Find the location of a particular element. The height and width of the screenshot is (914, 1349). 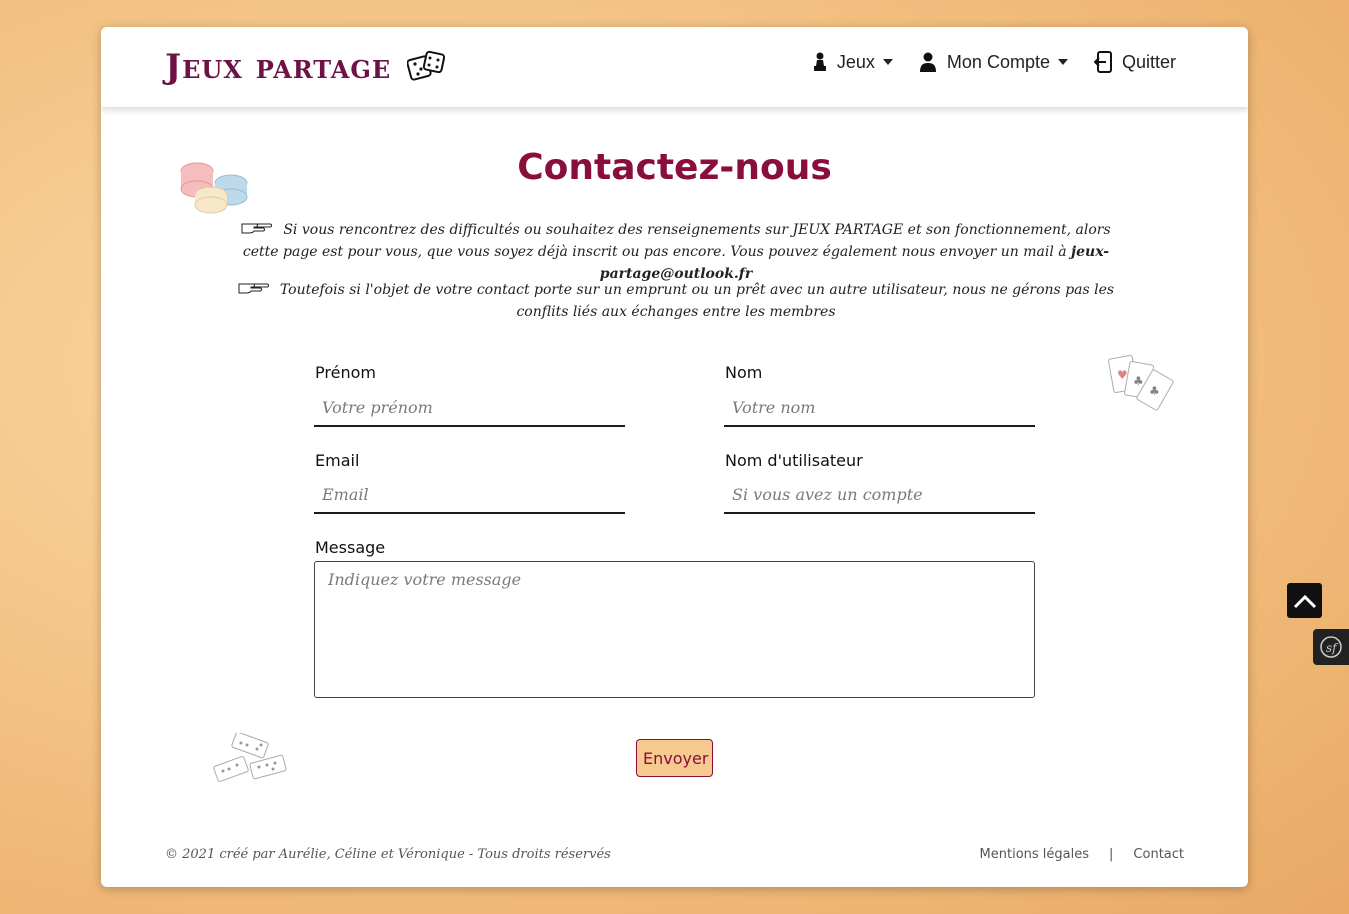

firstname-label: Prénom is located at coordinates (345, 372).